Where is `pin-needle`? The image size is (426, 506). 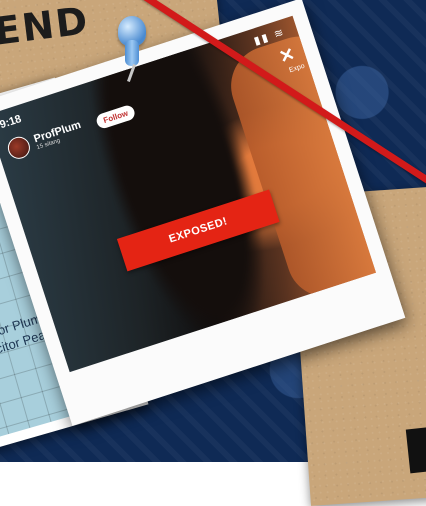 pin-needle is located at coordinates (131, 73).